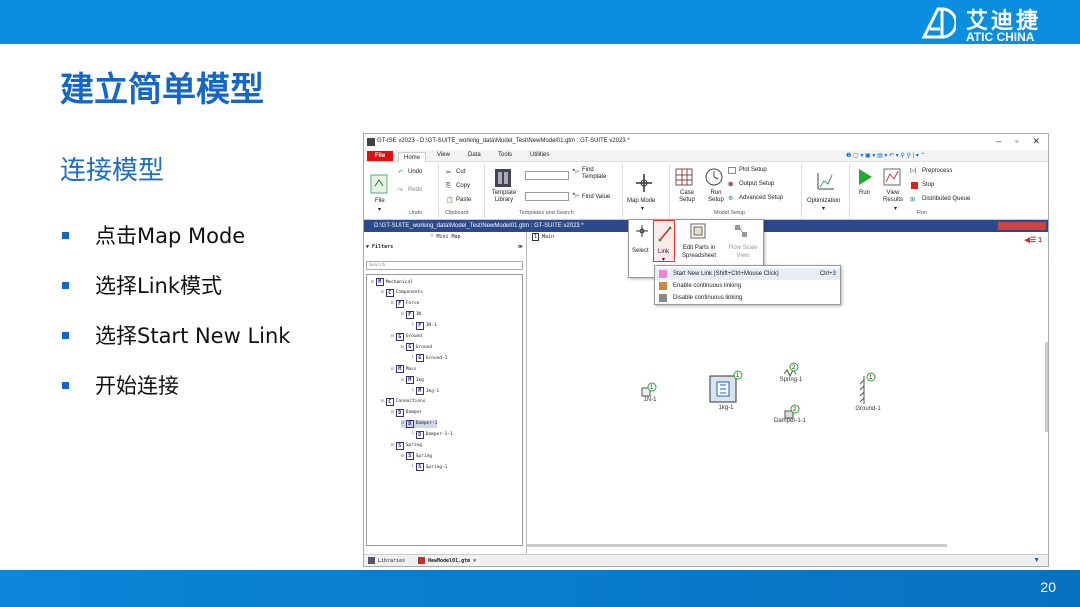  What do you see at coordinates (419, 423) in the screenshot?
I see `tree-node: ⊟ D Damper-1` at bounding box center [419, 423].